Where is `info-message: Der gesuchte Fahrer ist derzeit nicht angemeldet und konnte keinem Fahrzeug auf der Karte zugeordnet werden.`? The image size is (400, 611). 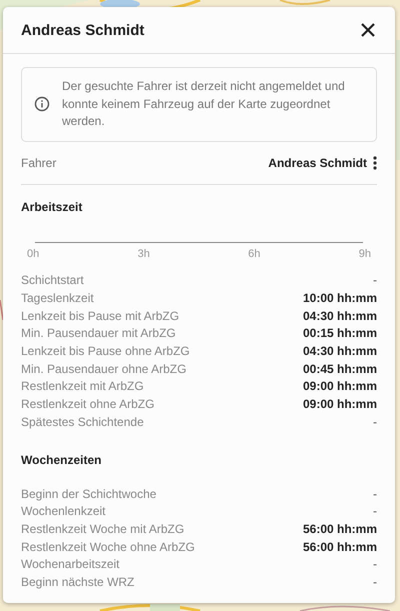 info-message: Der gesuchte Fahrer ist derzeit nicht angemeldet und konnte keinem Fahrzeug auf der Karte zugeordnet werden. is located at coordinates (204, 104).